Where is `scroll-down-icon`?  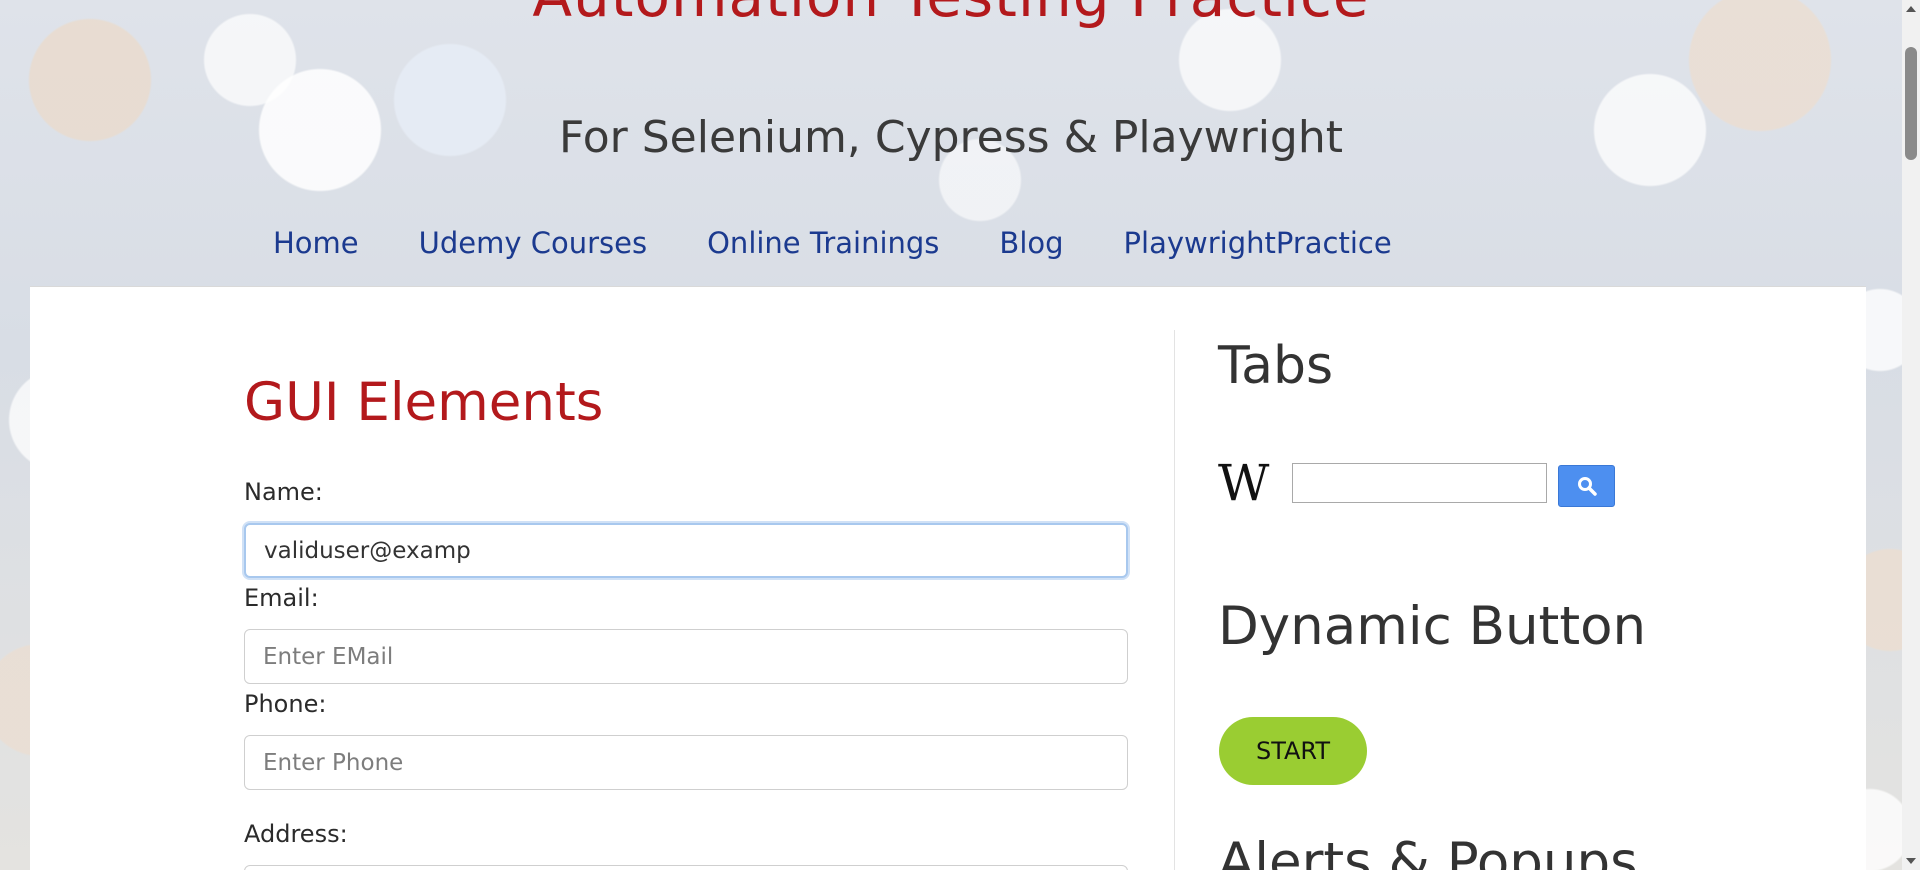 scroll-down-icon is located at coordinates (1911, 861).